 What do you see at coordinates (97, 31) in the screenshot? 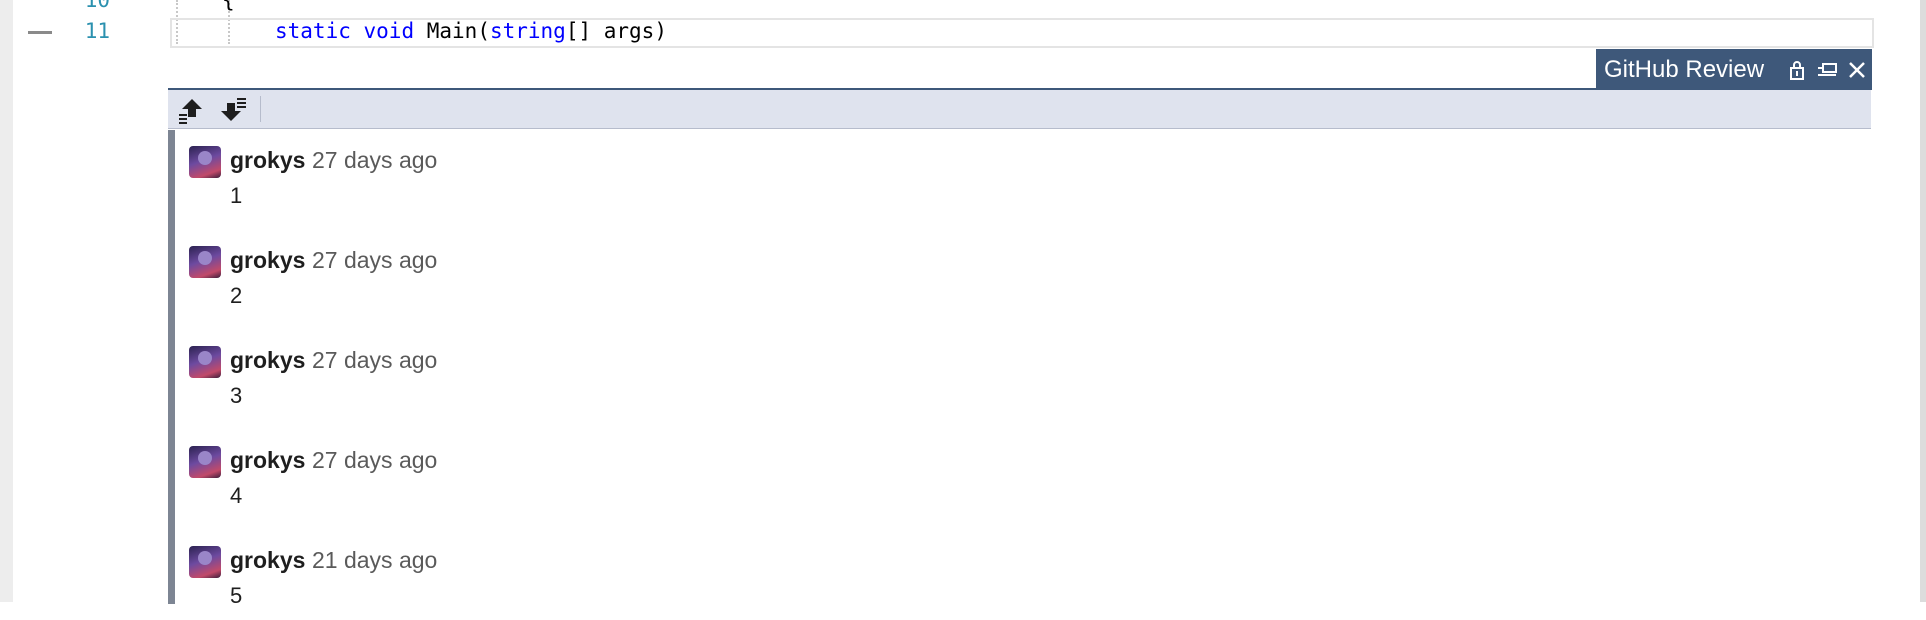
I see `line-number: 11` at bounding box center [97, 31].